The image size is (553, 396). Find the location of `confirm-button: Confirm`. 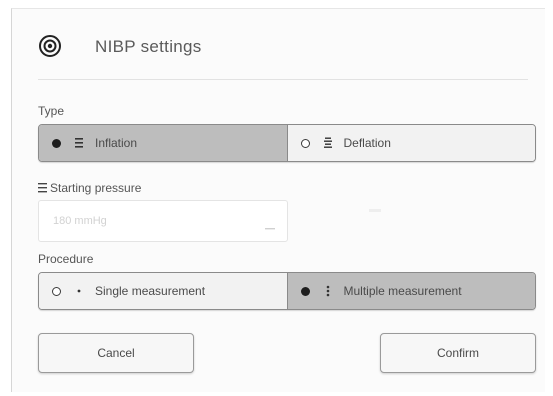

confirm-button: Confirm is located at coordinates (458, 353).